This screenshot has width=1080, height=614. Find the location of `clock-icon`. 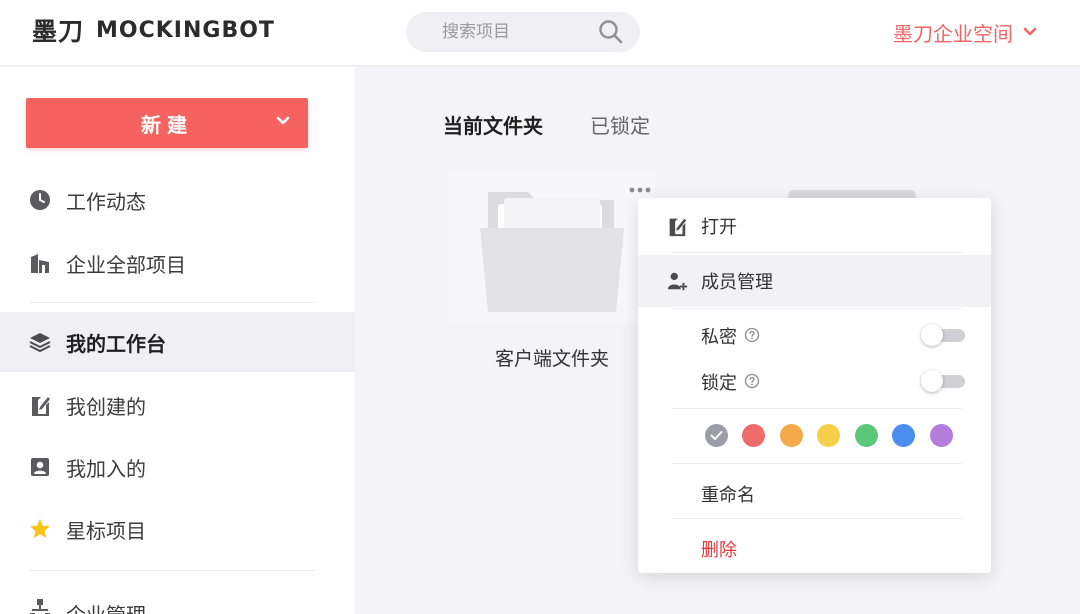

clock-icon is located at coordinates (40, 200).